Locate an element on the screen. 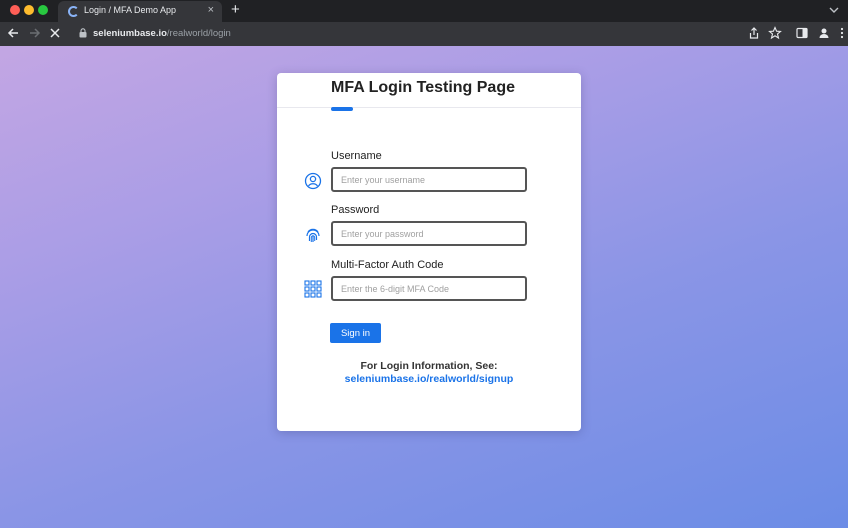 This screenshot has height=528, width=848. password-label: Password is located at coordinates (355, 210).